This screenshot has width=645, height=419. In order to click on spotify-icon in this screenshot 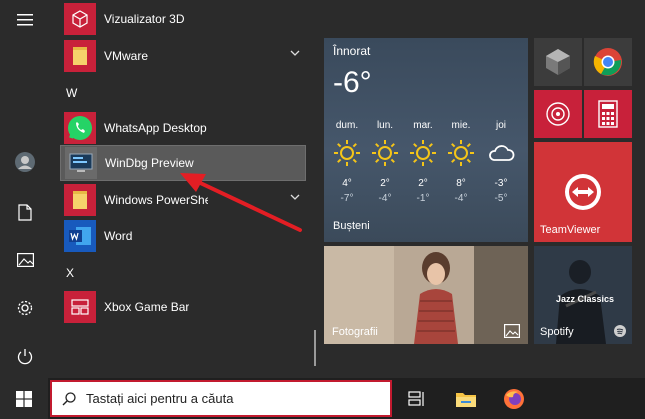, I will do `click(620, 331)`.